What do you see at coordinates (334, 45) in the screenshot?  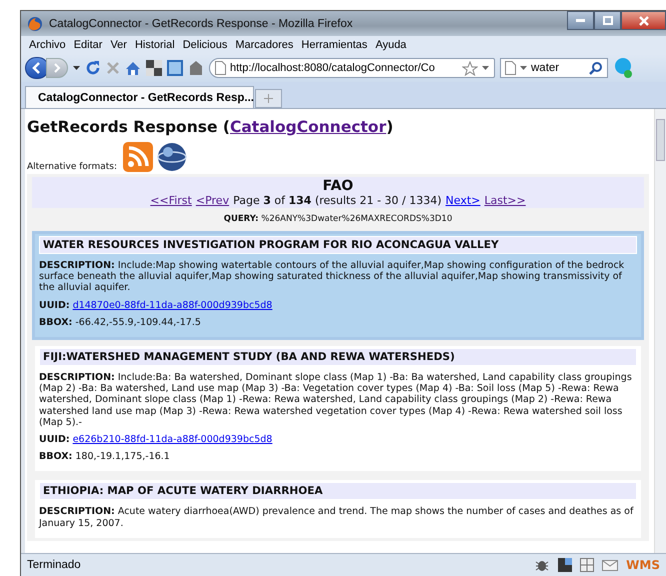 I see `menu-item: Herramientas` at bounding box center [334, 45].